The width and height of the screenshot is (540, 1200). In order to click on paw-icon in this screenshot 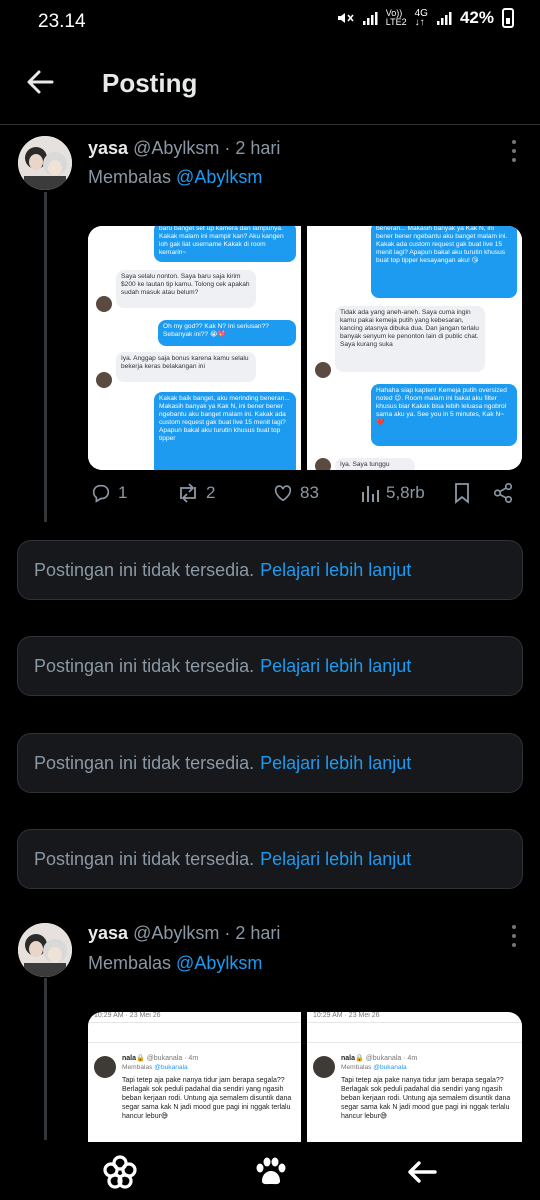, I will do `click(270, 1172)`.